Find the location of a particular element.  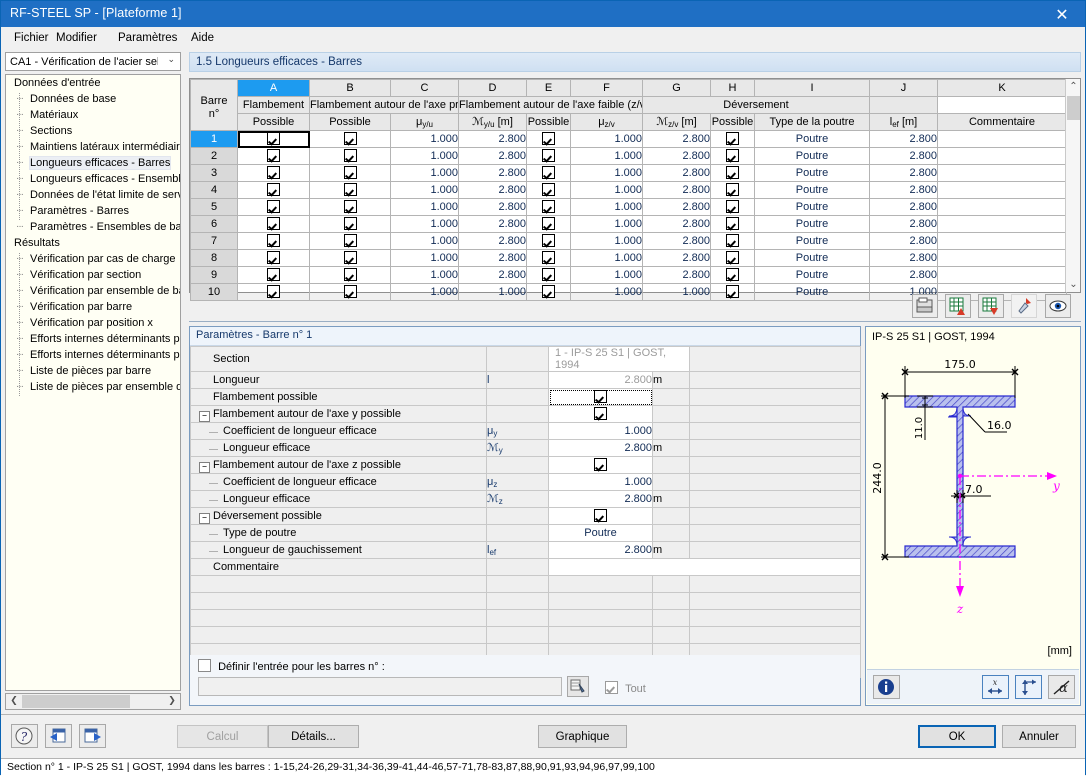

sidebar-item-v-rification-par-cas-de-charge: ··· Vérification par cas de charge is located at coordinates (93, 259).